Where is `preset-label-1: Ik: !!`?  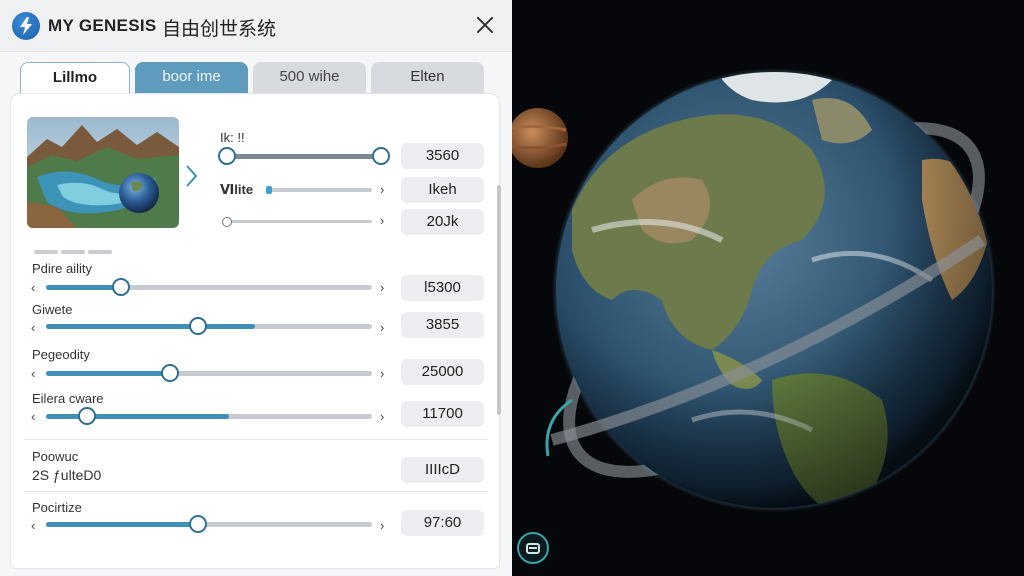 preset-label-1: Ik: !! is located at coordinates (232, 137).